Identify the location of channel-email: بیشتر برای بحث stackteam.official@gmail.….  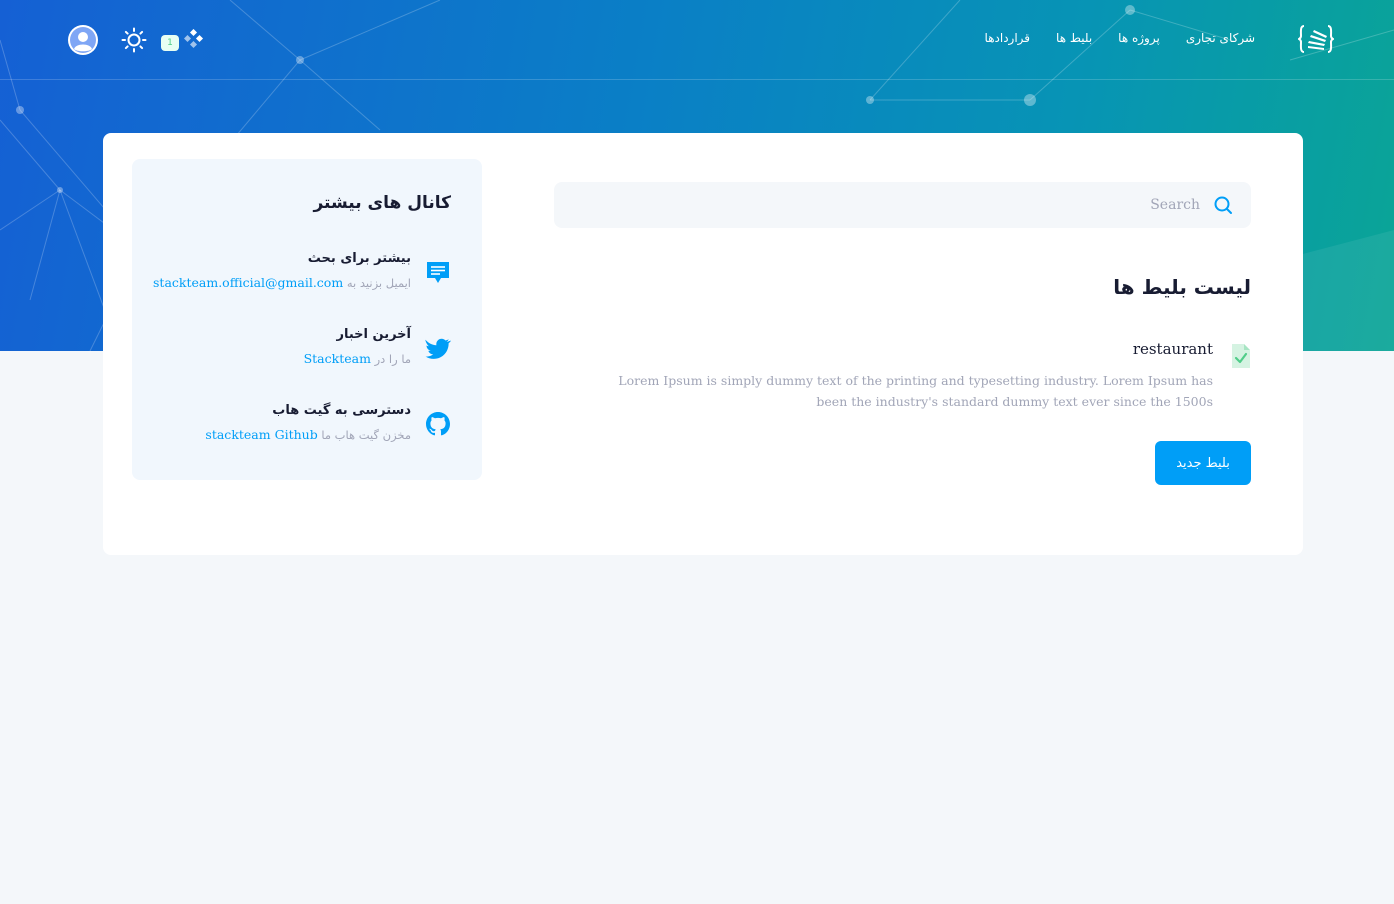
(302, 276).